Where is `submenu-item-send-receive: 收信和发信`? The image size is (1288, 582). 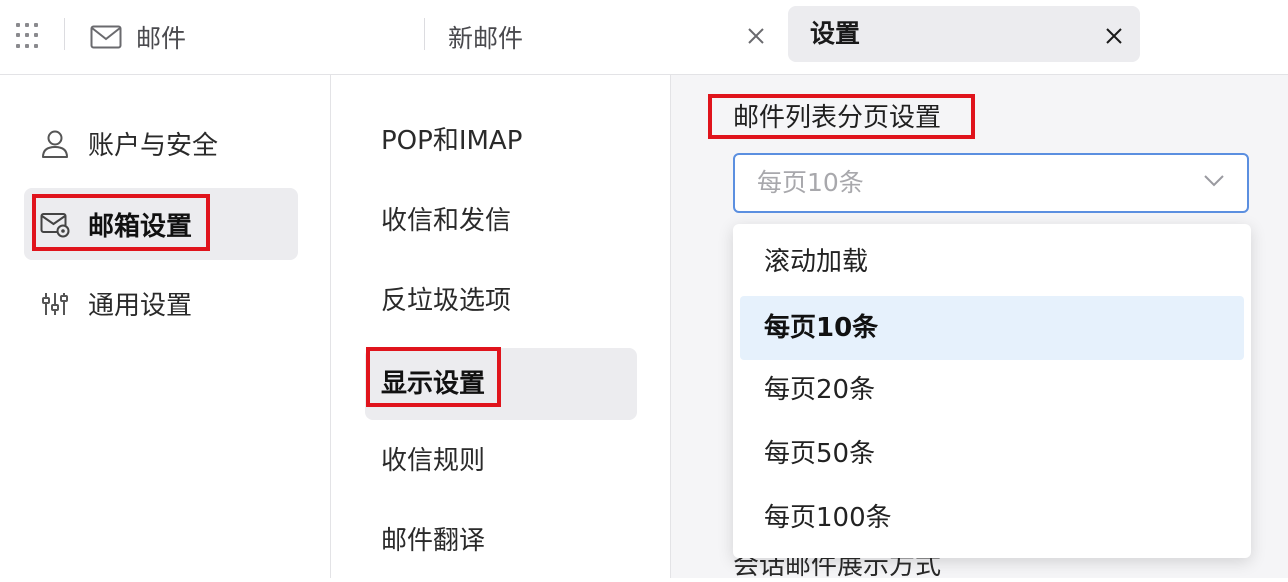
submenu-item-send-receive: 收信和发信 is located at coordinates (501, 221).